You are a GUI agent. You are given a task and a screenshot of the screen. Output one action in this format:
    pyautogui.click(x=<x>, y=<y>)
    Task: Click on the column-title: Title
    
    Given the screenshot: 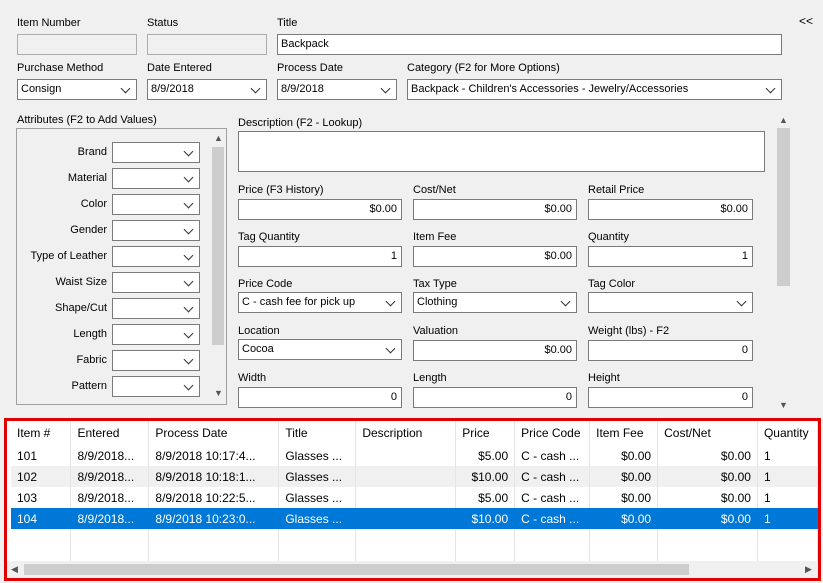 What is the action you would take?
    pyautogui.click(x=317, y=433)
    